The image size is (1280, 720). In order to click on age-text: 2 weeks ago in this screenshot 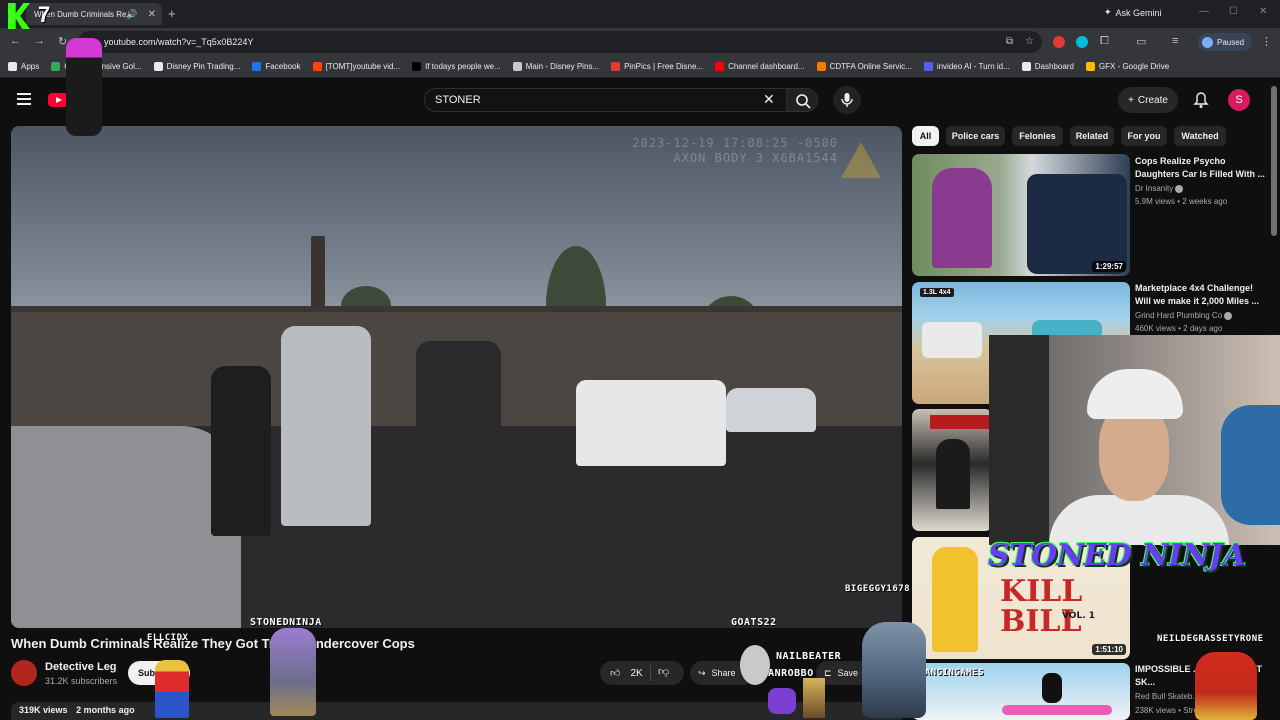, I will do `click(1205, 201)`.